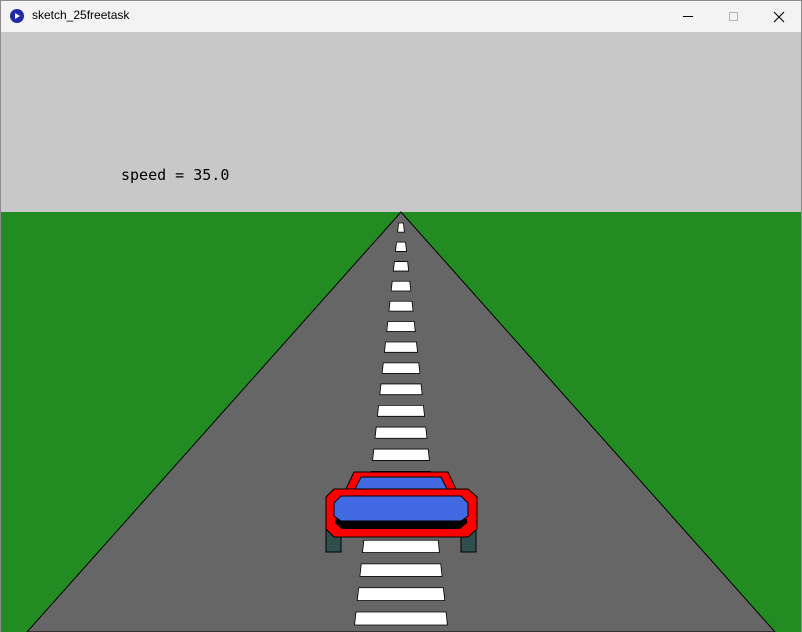  I want to click on speed-readout: speed = 35.0, so click(175, 175).